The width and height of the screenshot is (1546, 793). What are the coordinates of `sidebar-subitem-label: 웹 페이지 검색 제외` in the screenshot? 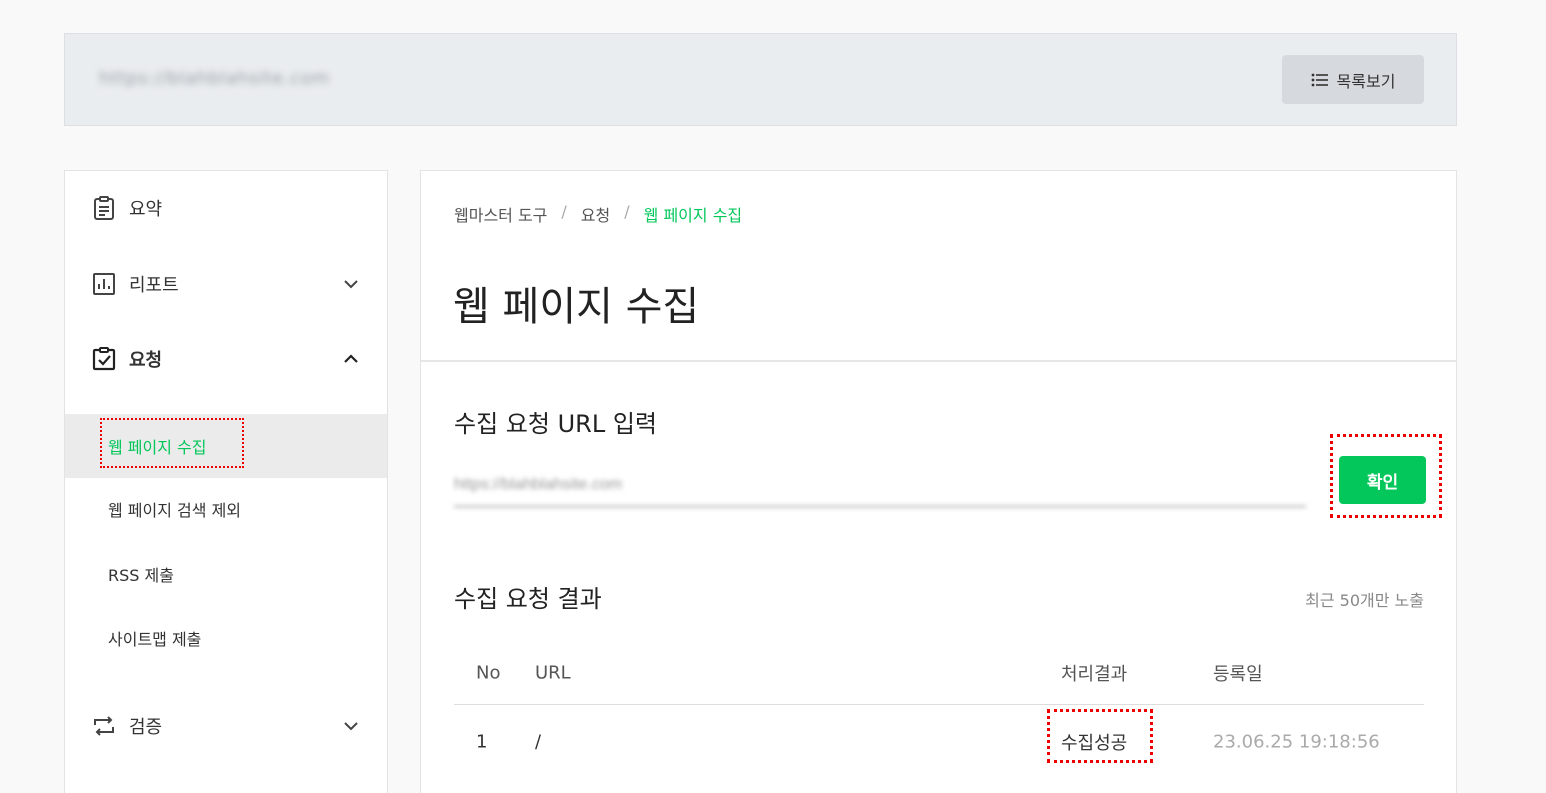 It's located at (175, 510).